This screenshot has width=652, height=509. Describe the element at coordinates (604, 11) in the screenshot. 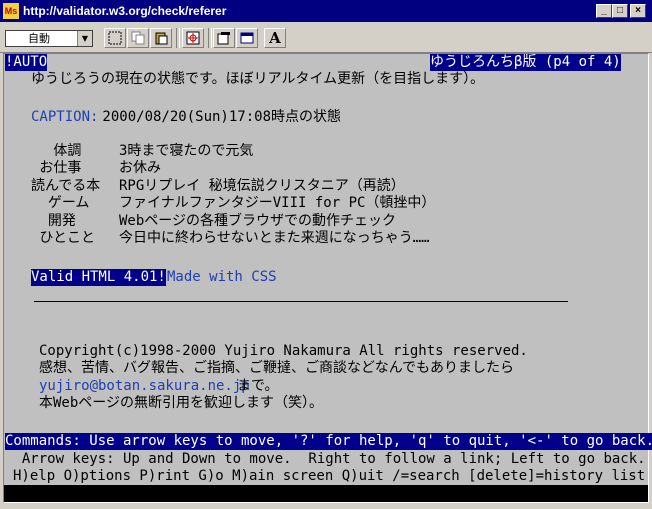

I see `minimize-button: _` at that location.